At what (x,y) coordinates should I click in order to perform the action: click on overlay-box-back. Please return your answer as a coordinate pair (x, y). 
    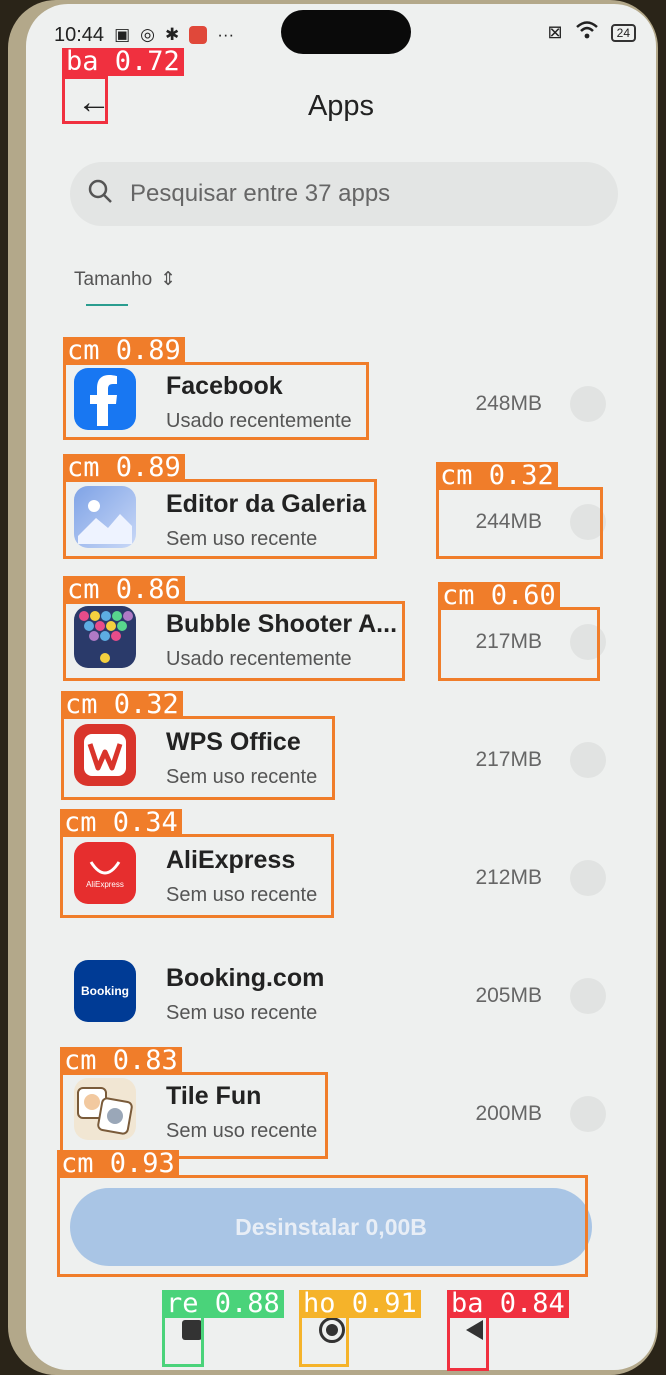
    Looking at the image, I should click on (85, 100).